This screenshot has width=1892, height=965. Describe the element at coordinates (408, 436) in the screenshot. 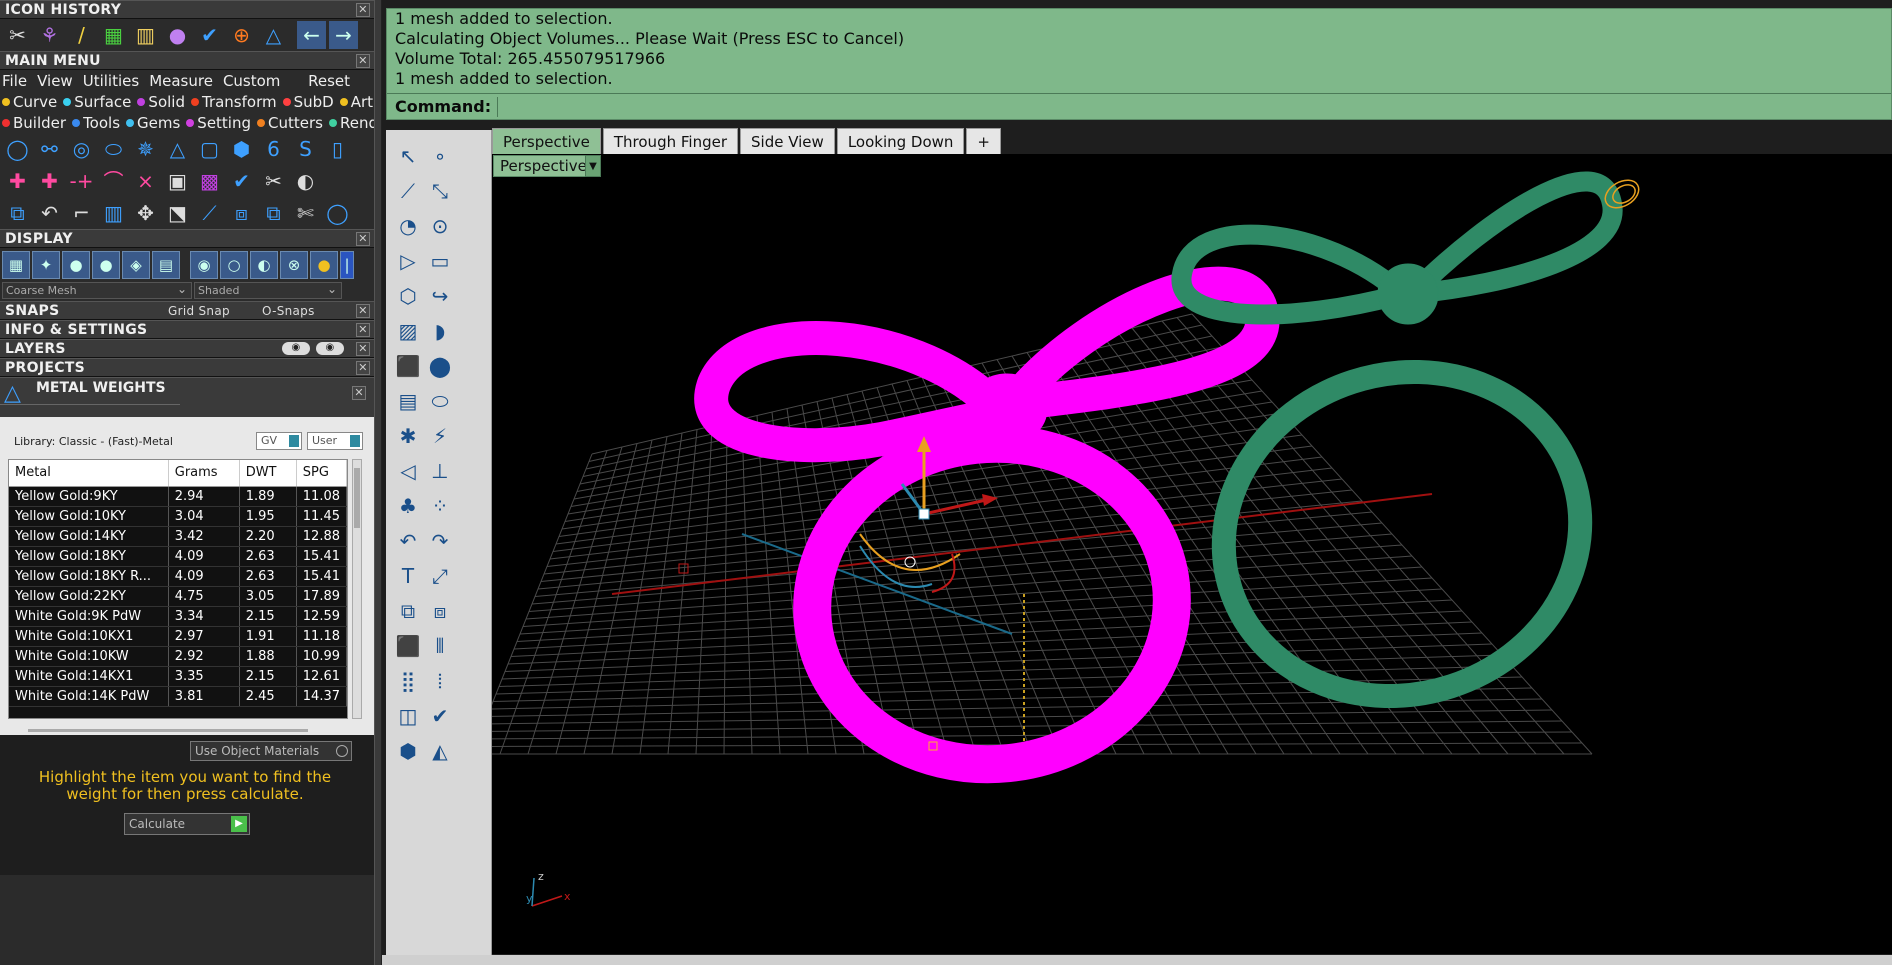

I see `explode-icon: ✱` at that location.